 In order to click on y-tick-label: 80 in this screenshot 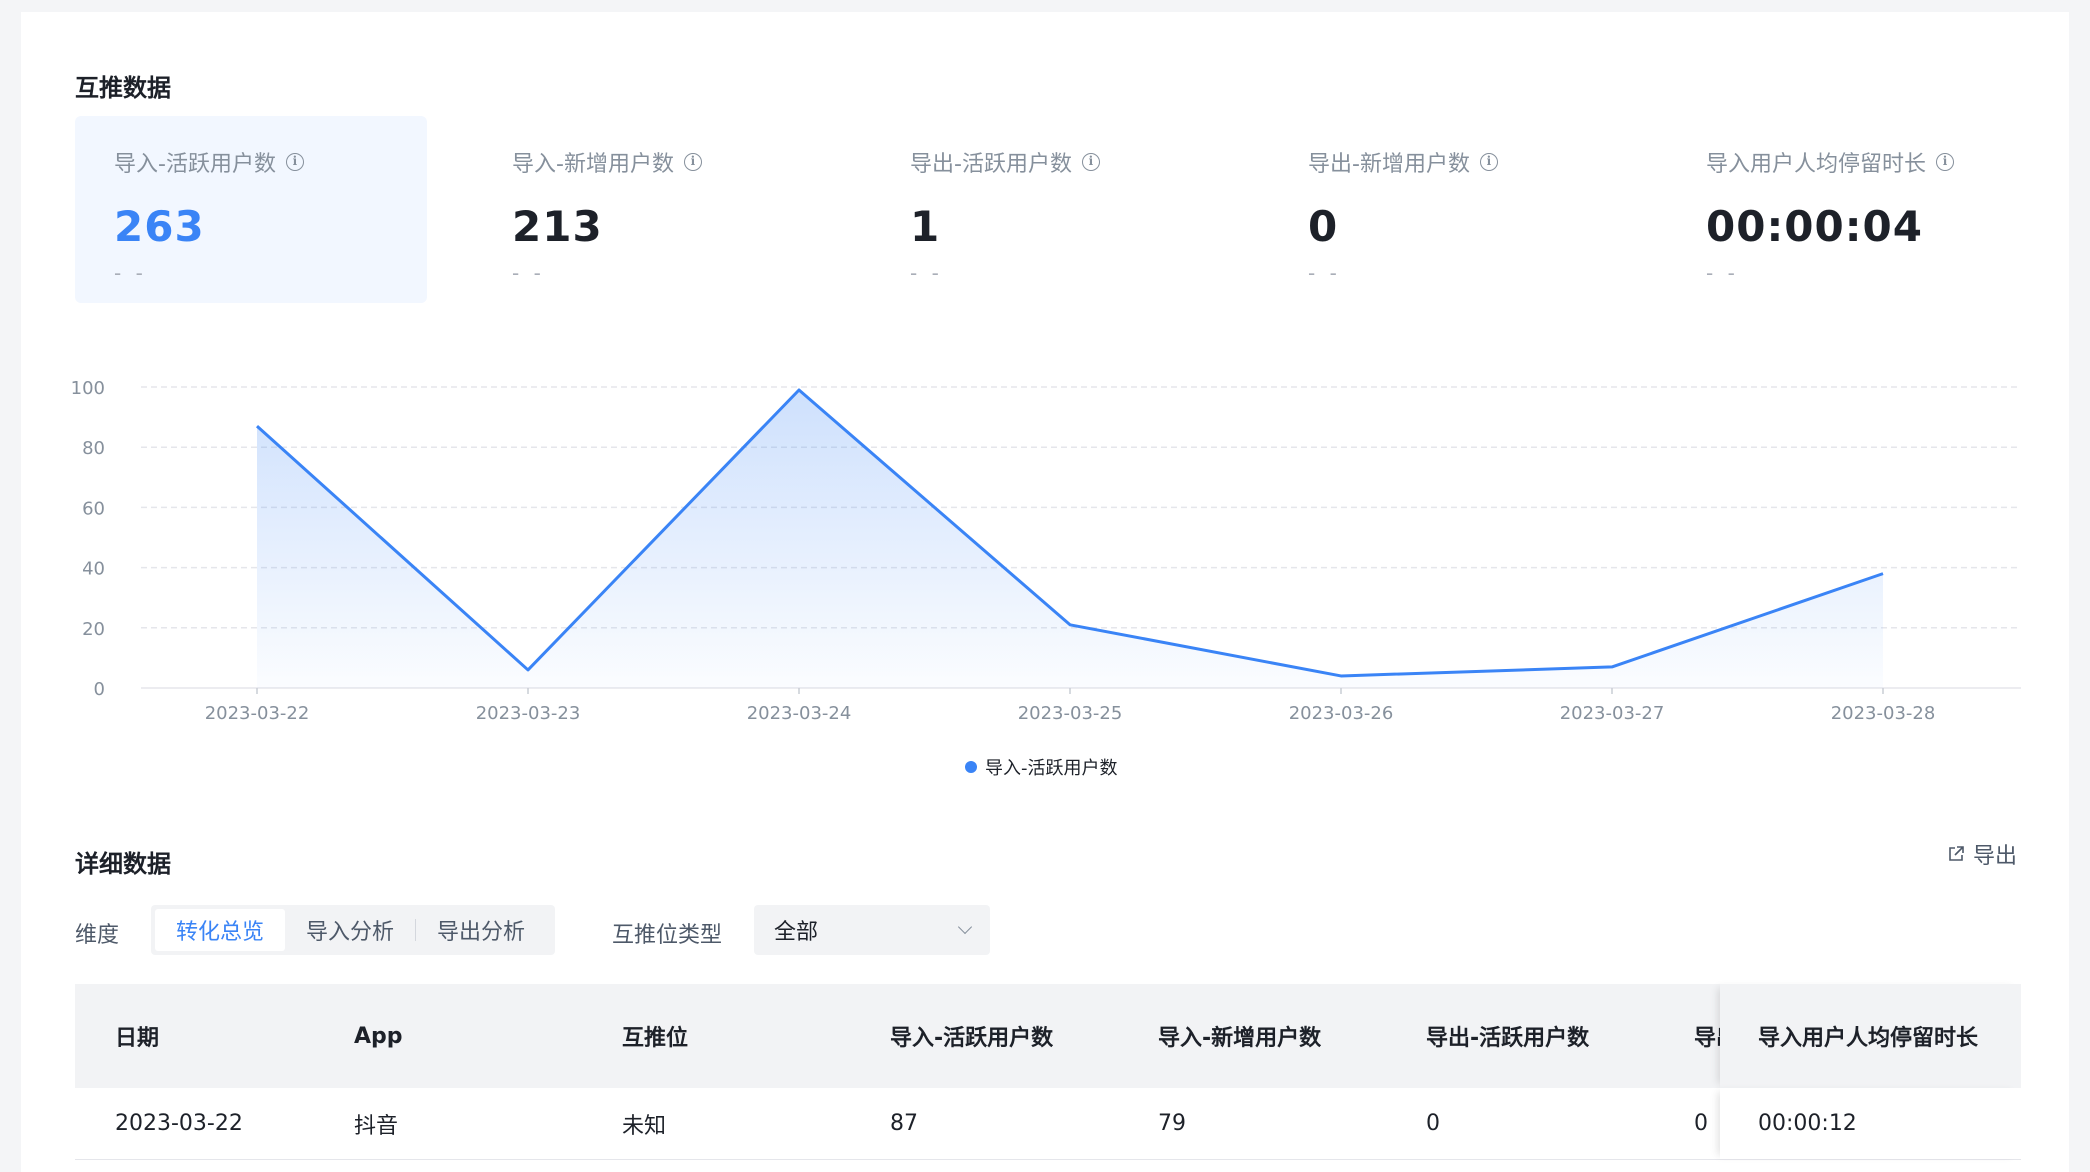, I will do `click(93, 448)`.